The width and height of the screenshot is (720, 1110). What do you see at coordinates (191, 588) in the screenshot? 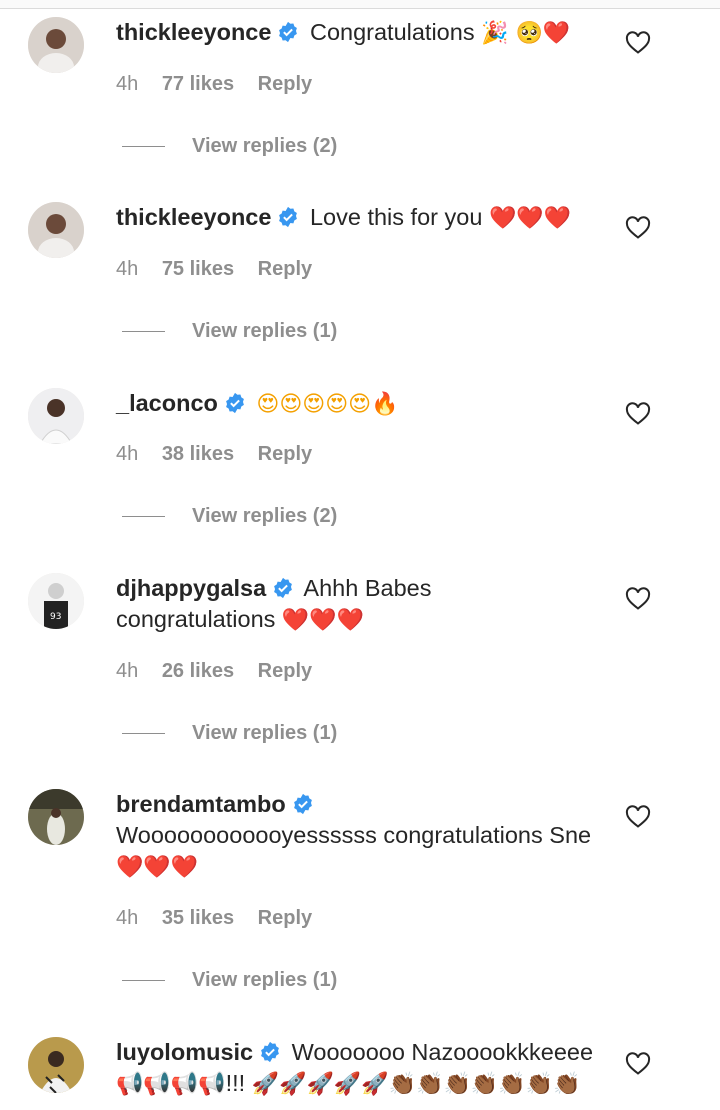
I see `comment-username: djhappygalsa` at bounding box center [191, 588].